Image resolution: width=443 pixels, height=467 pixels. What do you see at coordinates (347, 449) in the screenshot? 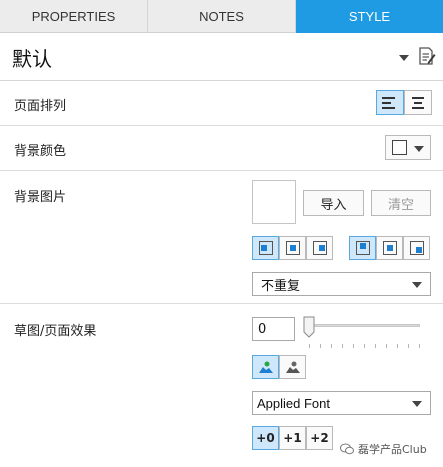
I see `wechat-icon` at bounding box center [347, 449].